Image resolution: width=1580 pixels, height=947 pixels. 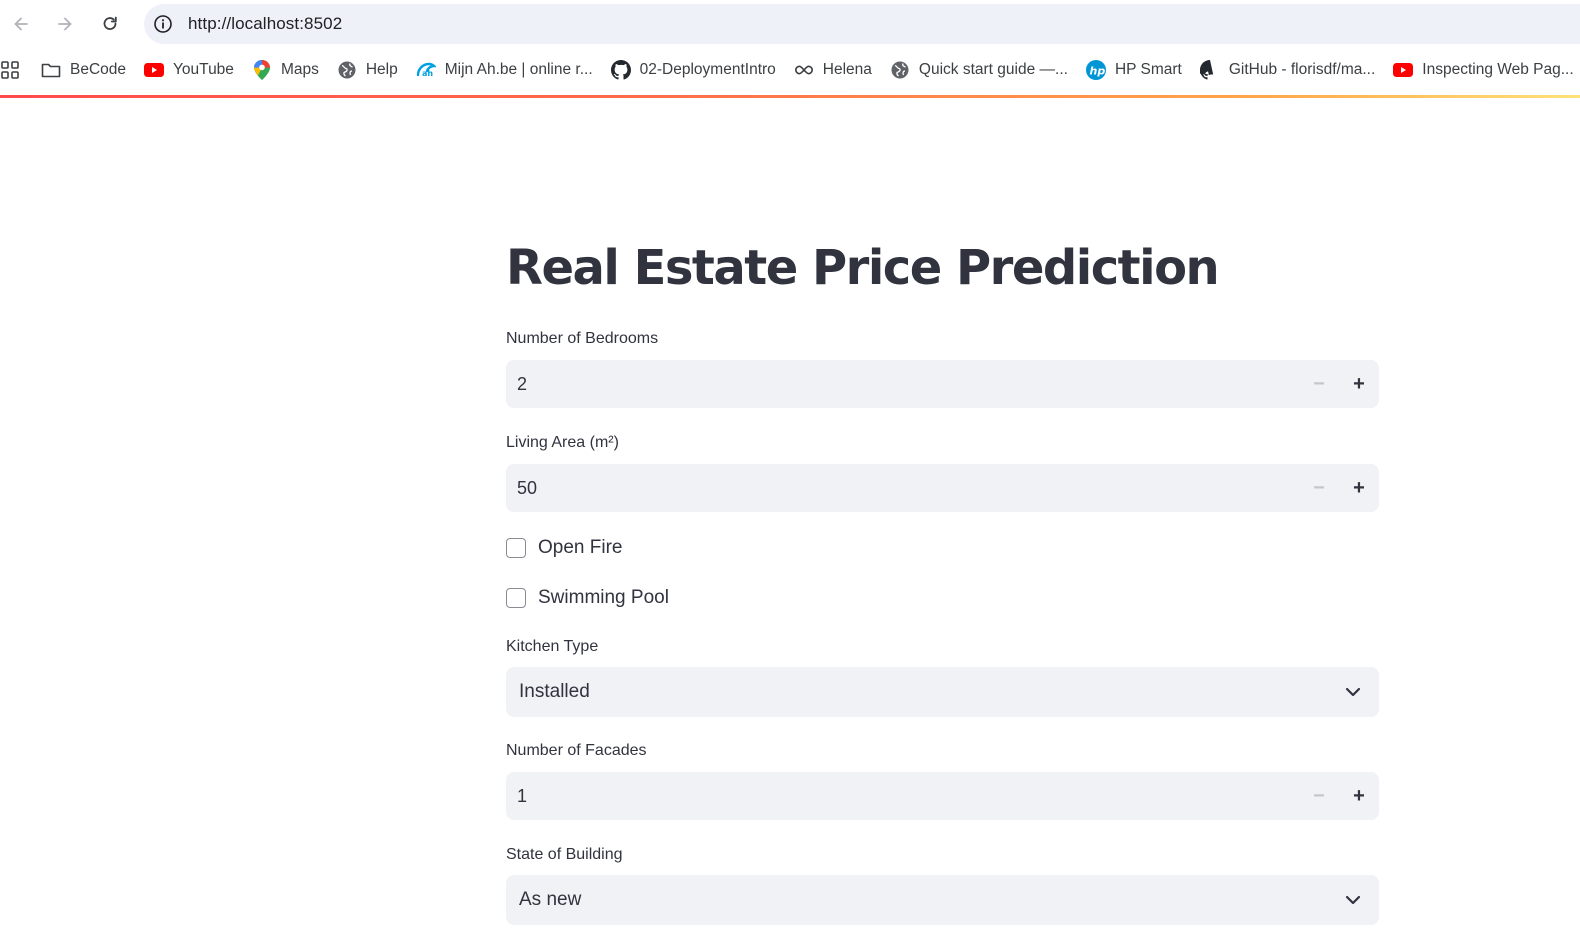 What do you see at coordinates (1359, 796) in the screenshot?
I see `facades-increment-button: +` at bounding box center [1359, 796].